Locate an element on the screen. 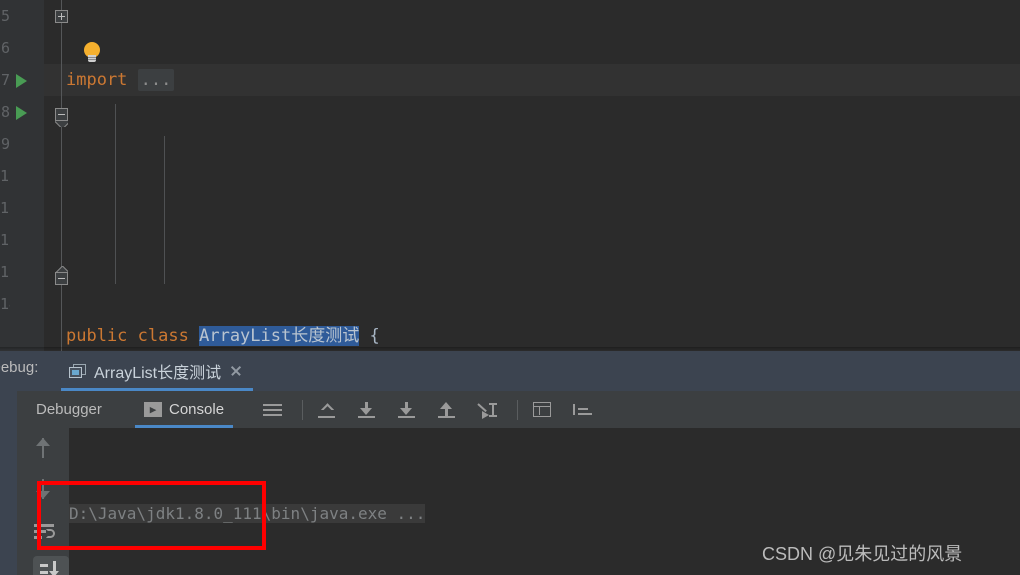 The height and width of the screenshot is (575, 1020). line-number: 9 is located at coordinates (5, 144).